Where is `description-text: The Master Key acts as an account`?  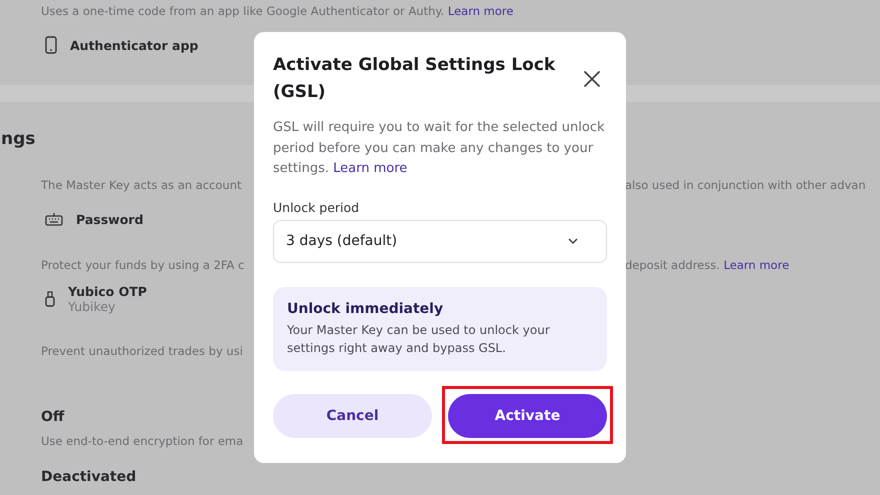 description-text: The Master Key acts as an account is located at coordinates (141, 185).